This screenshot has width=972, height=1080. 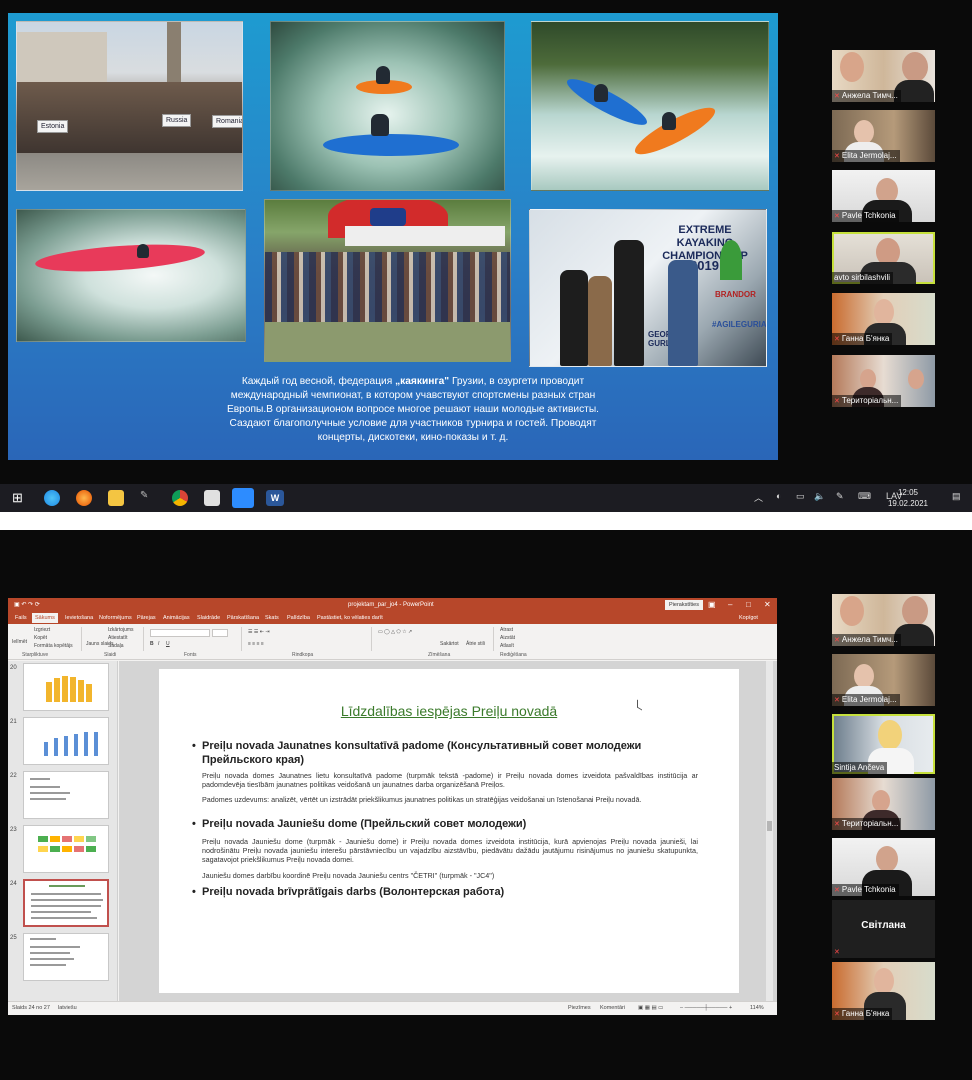 What do you see at coordinates (883, 929) in the screenshot?
I see `participant-tile-no-video: Світлана ✕` at bounding box center [883, 929].